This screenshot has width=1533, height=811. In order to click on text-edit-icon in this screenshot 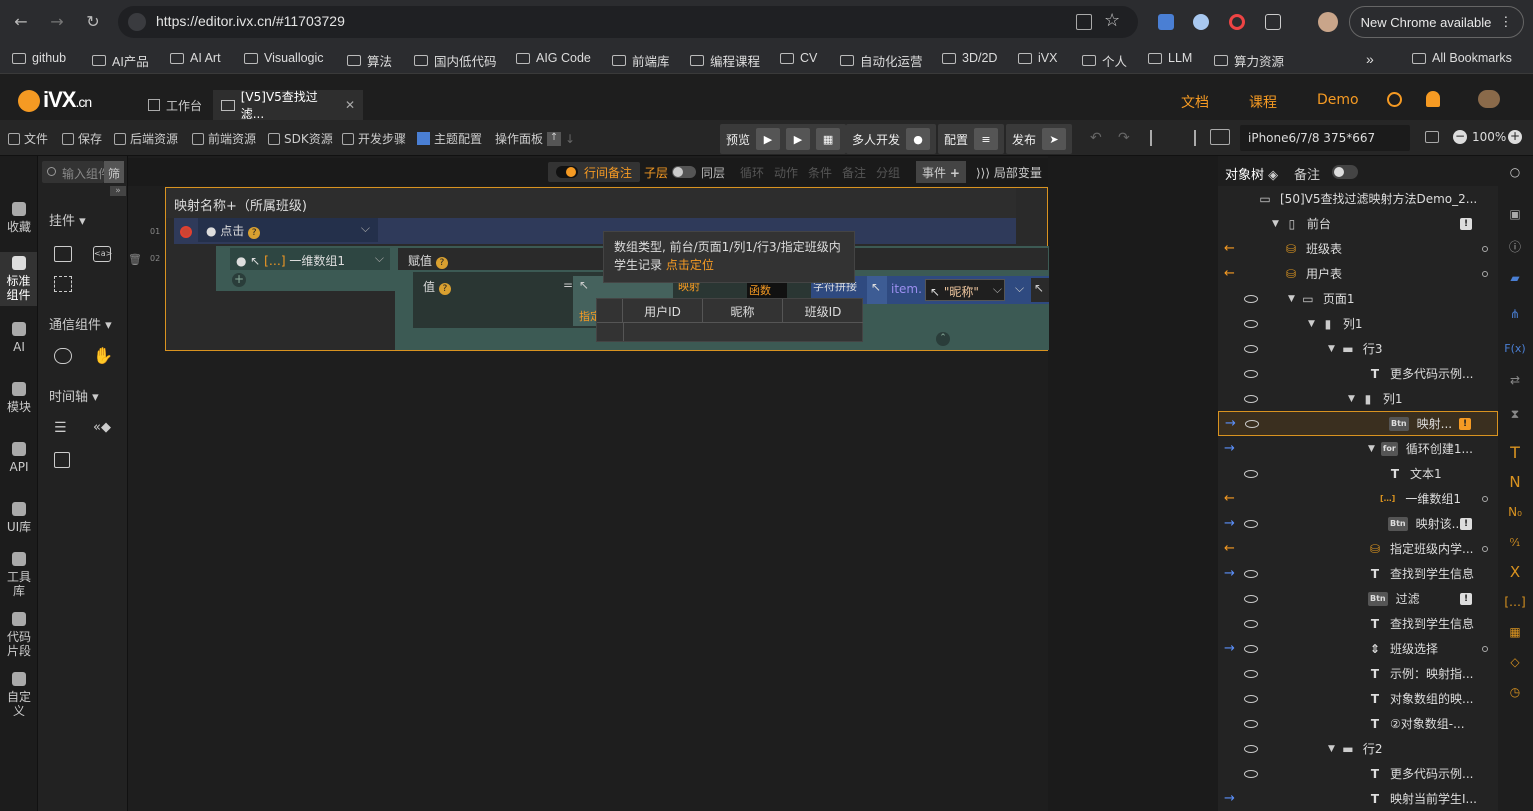, I will do `click(63, 254)`.